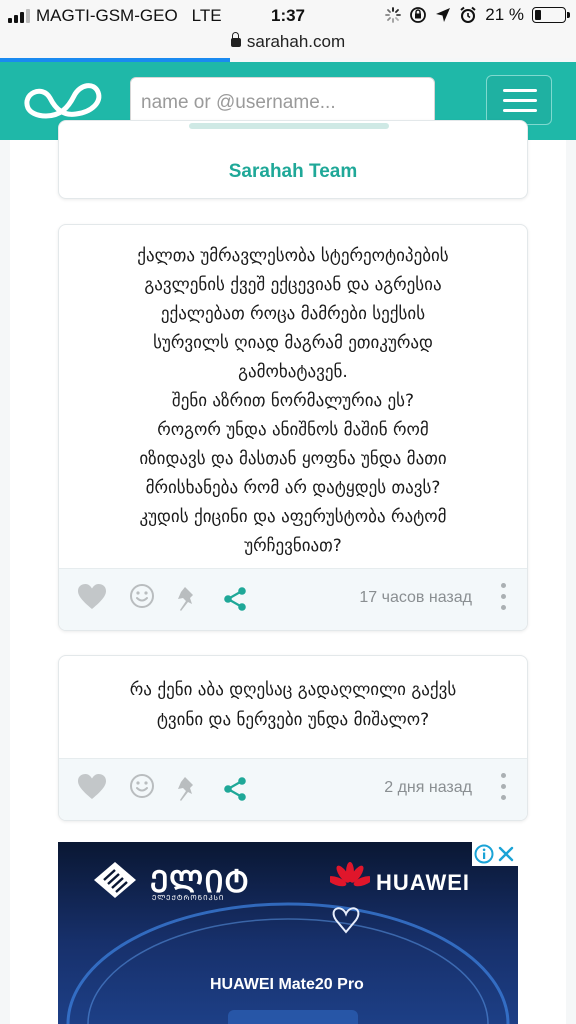  Describe the element at coordinates (443, 15) in the screenshot. I see `location-arrow-icon` at that location.